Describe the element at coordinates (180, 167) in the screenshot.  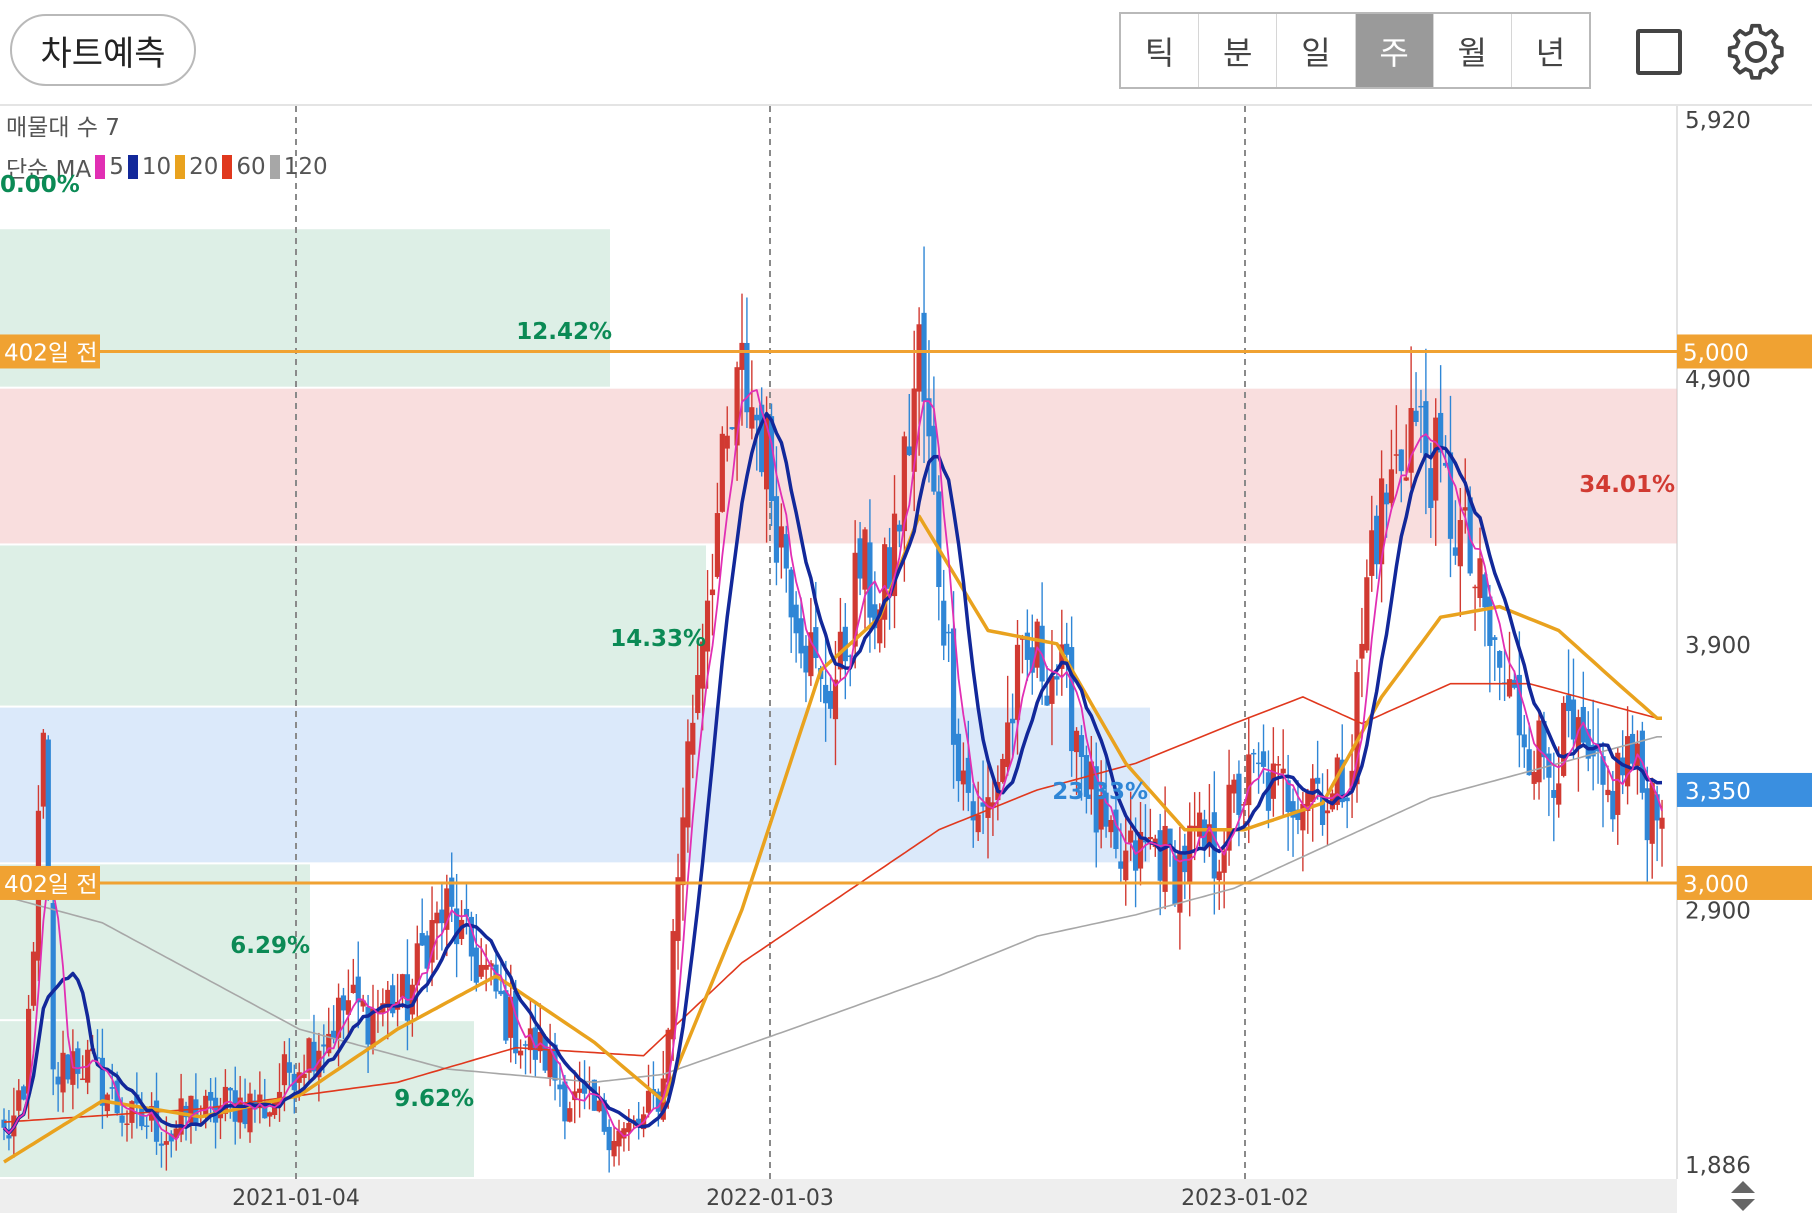
I see `ma20-swatch` at that location.